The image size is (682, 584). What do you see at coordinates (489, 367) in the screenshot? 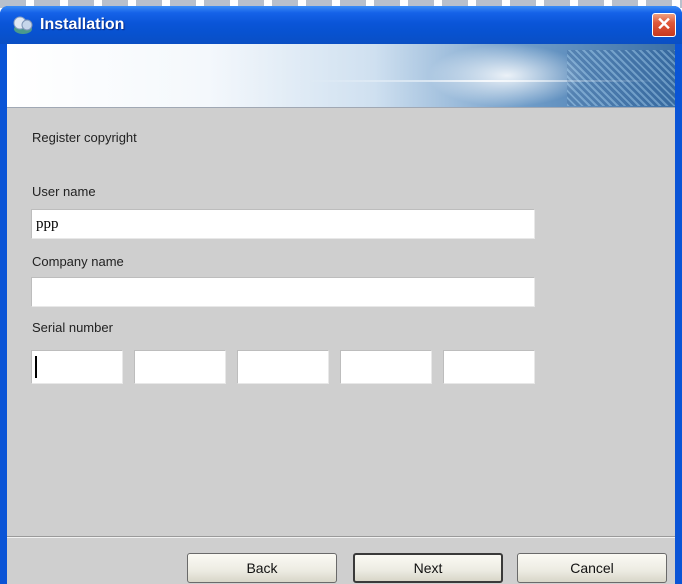
I see `serial-part-5-field` at bounding box center [489, 367].